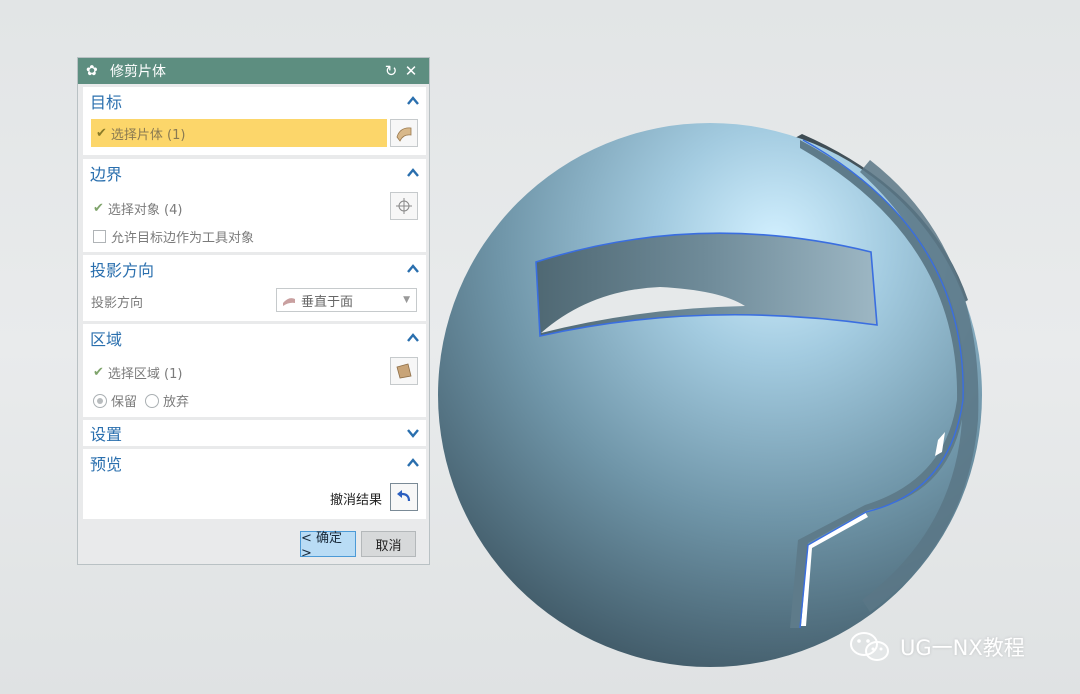  What do you see at coordinates (413, 433) in the screenshot?
I see `chevron-down-icon` at bounding box center [413, 433].